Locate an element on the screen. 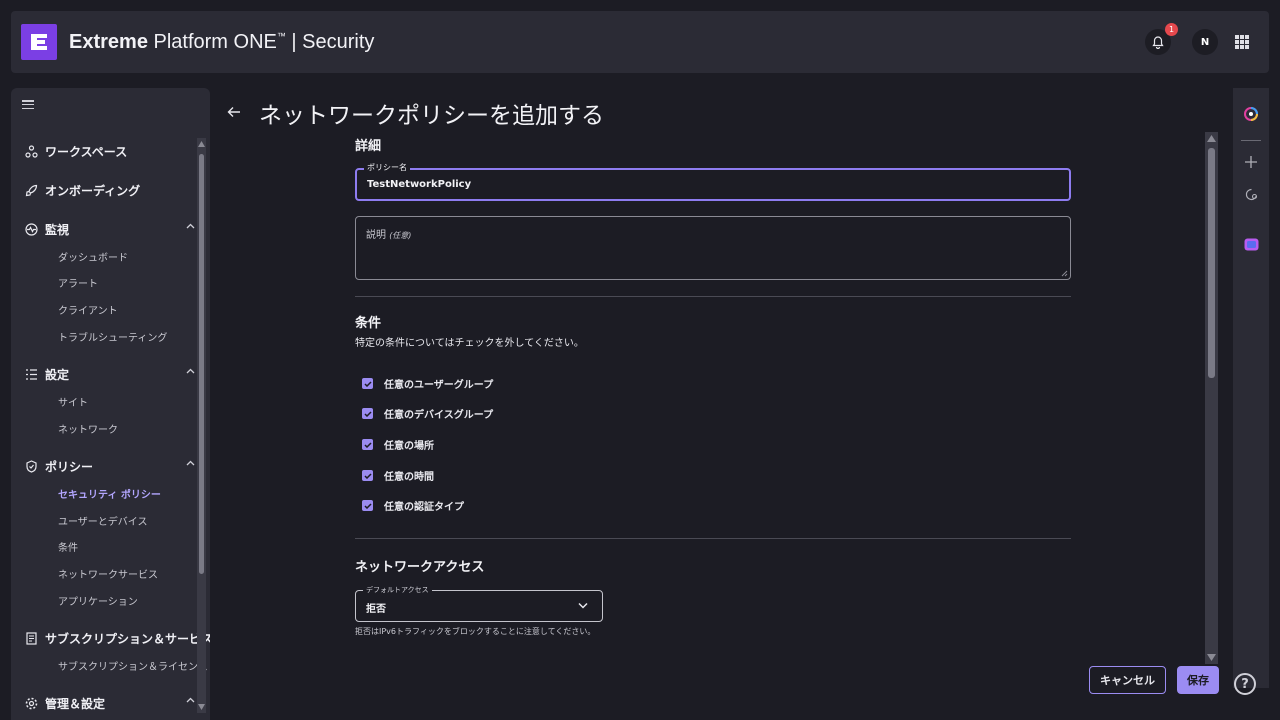  add-icon is located at coordinates (1251, 162).